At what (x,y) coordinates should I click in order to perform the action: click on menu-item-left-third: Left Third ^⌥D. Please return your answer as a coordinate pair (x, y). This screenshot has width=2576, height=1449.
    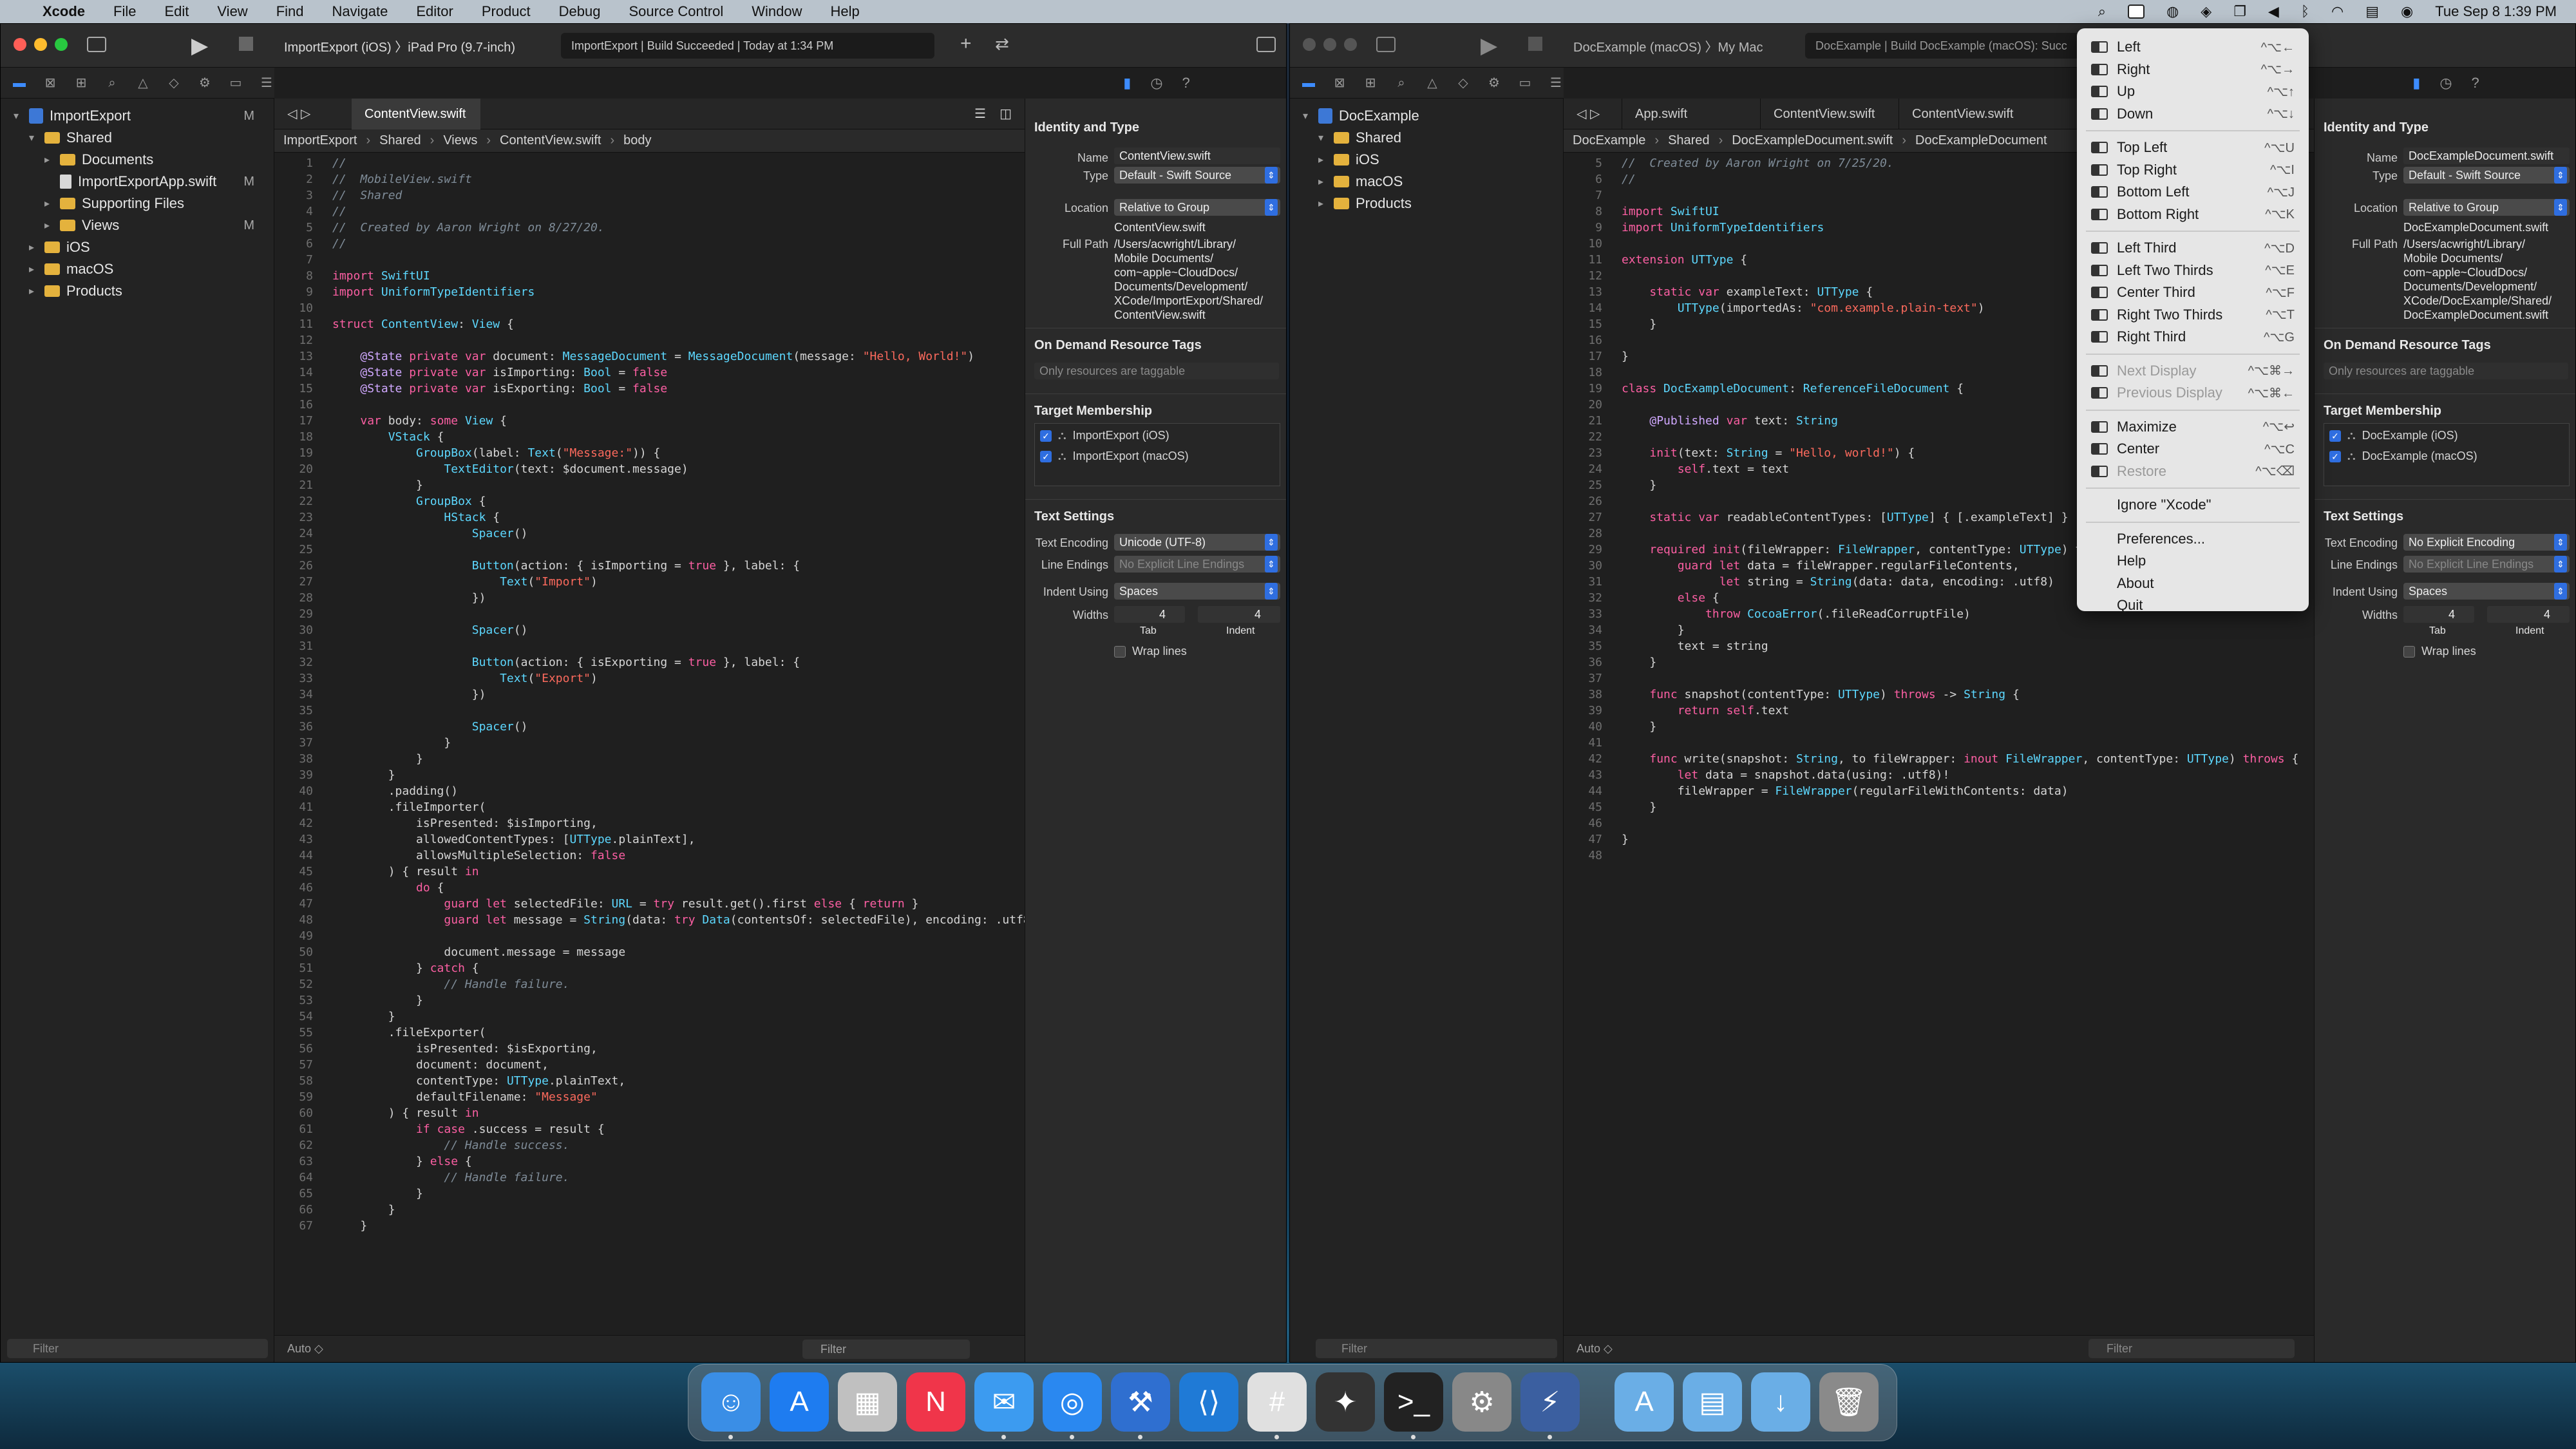
    Looking at the image, I should click on (2193, 248).